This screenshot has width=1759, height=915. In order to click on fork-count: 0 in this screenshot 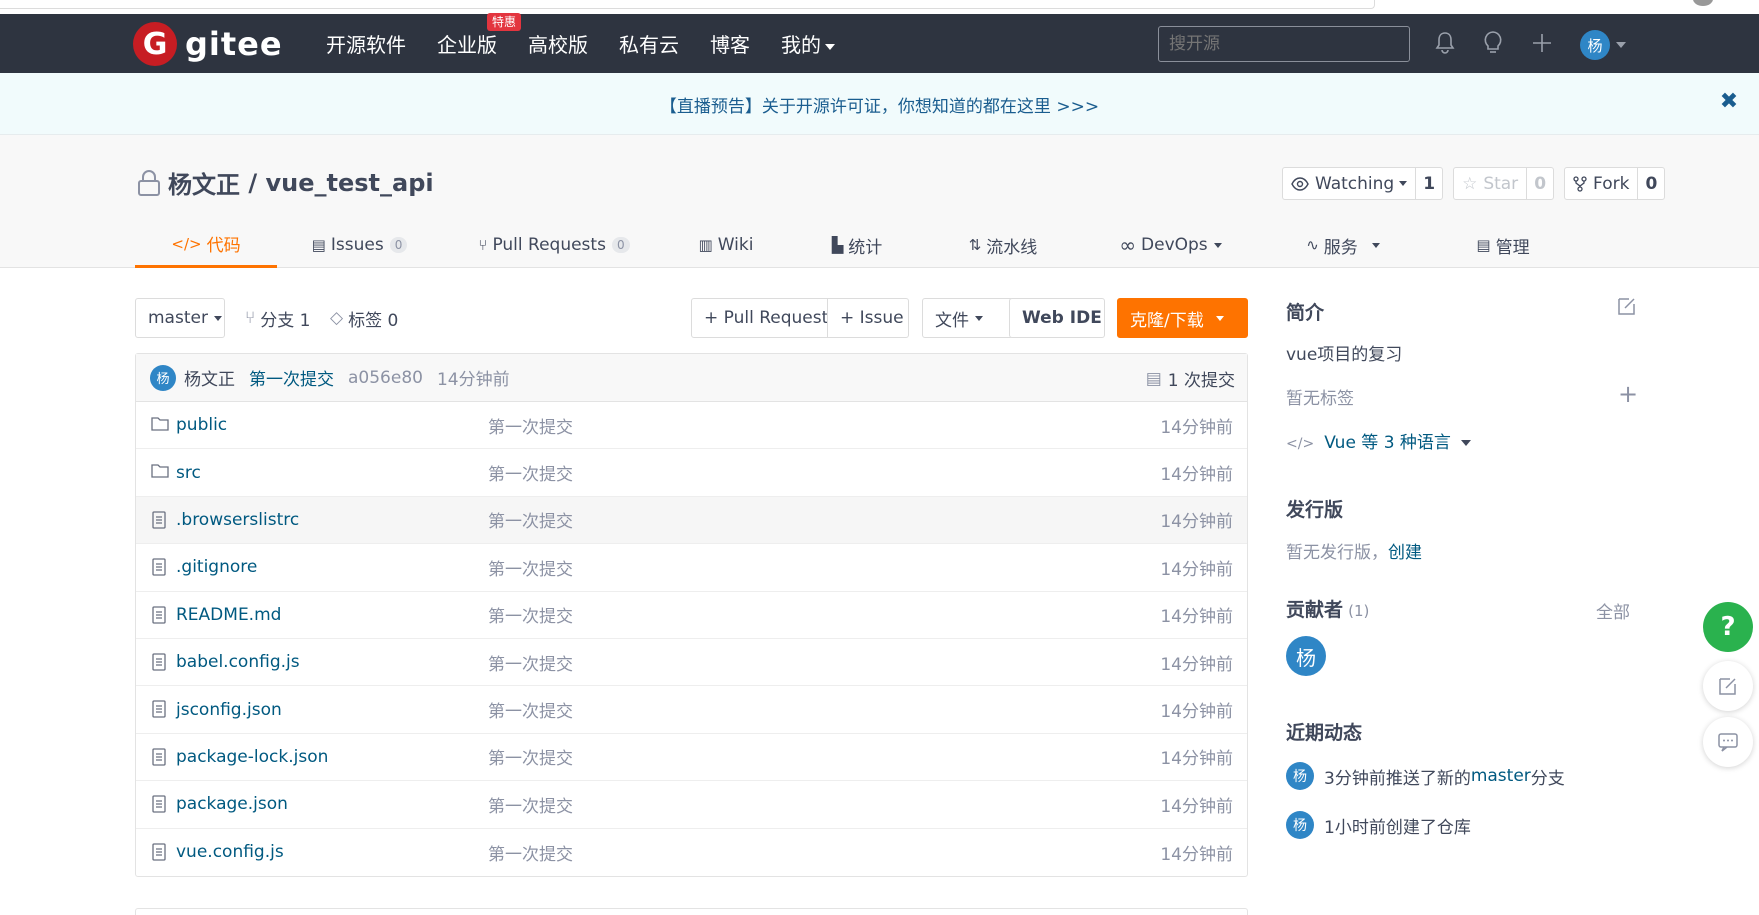, I will do `click(1651, 183)`.